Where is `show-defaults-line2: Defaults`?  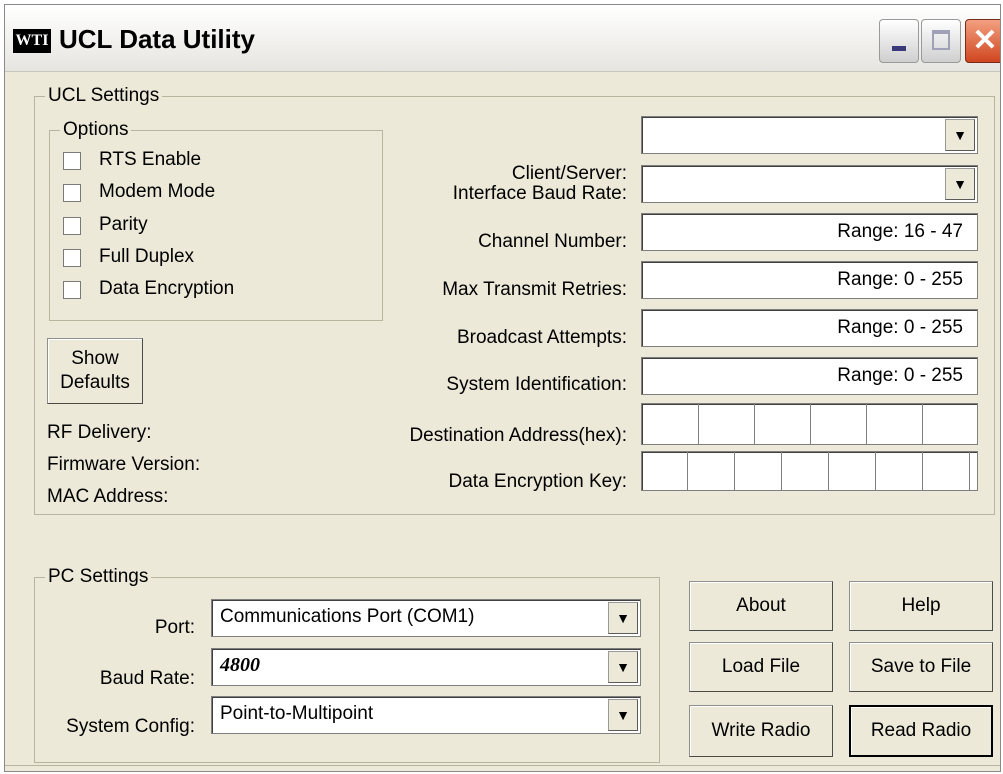
show-defaults-line2: Defaults is located at coordinates (95, 382).